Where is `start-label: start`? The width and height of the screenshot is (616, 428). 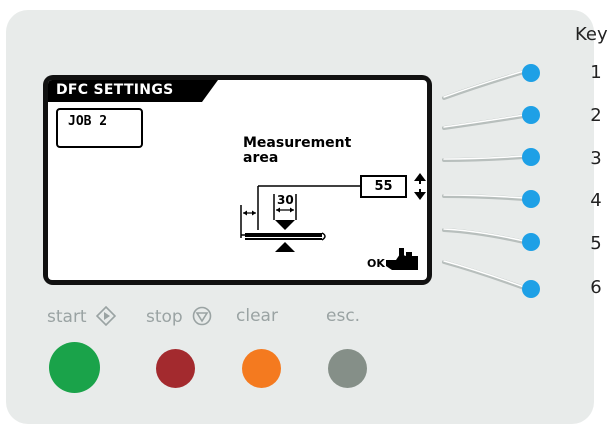 start-label: start is located at coordinates (82, 316).